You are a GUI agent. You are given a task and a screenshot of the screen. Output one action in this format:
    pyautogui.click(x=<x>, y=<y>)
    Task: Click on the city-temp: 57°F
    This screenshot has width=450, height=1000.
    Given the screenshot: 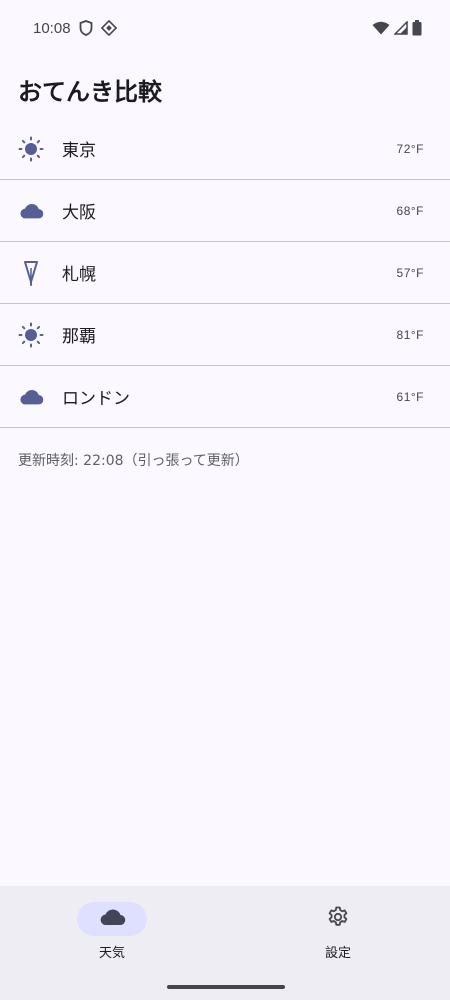 What is the action you would take?
    pyautogui.click(x=410, y=272)
    